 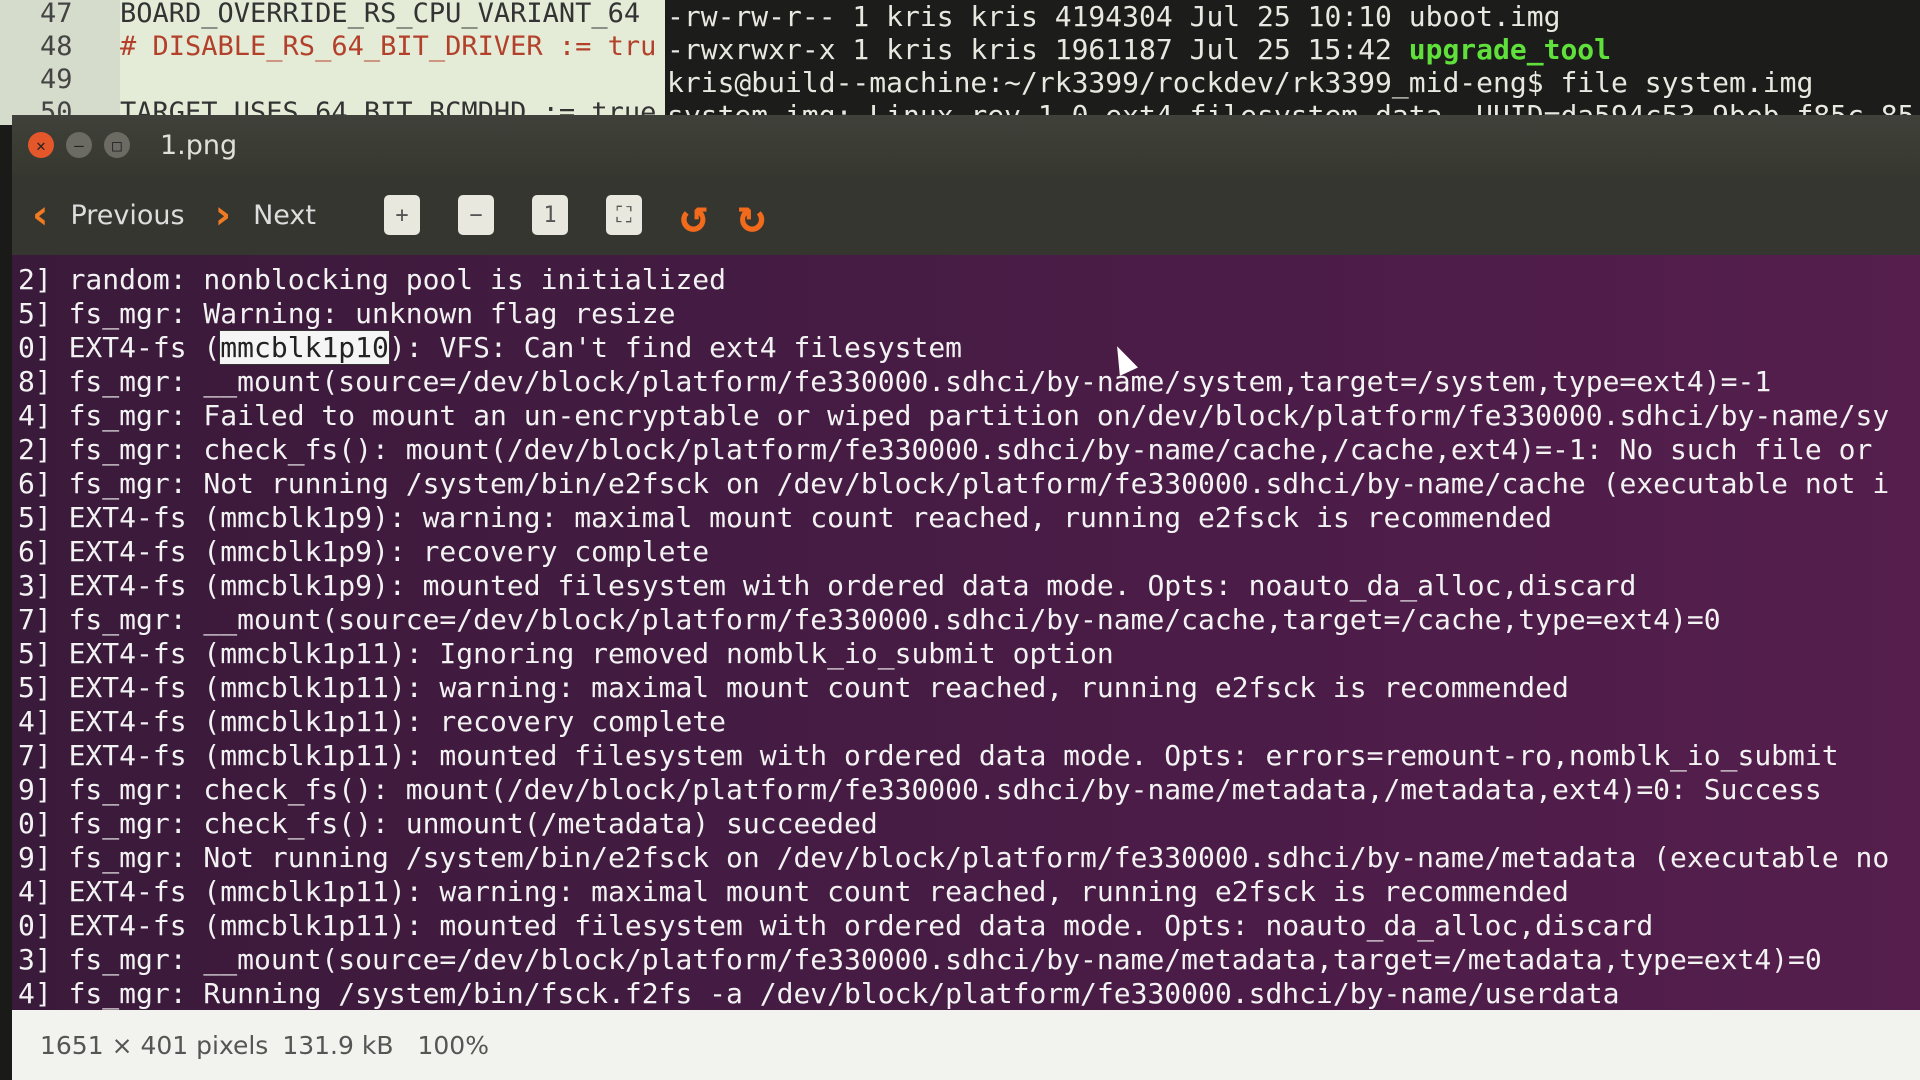 I want to click on line-number: 48, so click(x=56, y=46).